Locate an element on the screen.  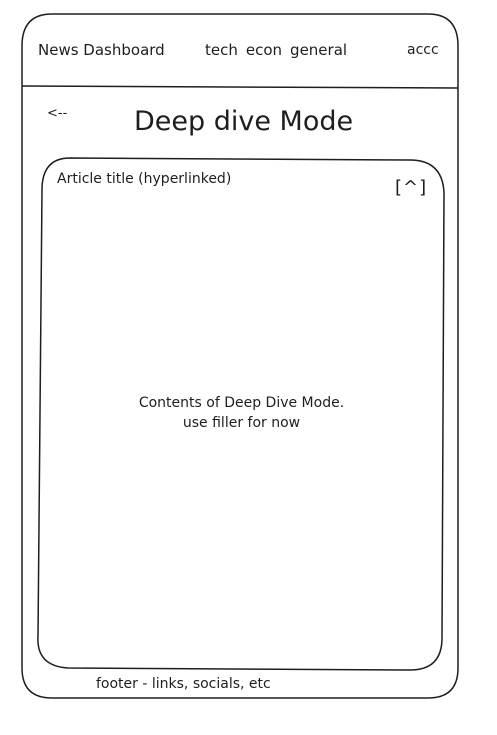
category-tabs: tech econ general is located at coordinates (276, 50).